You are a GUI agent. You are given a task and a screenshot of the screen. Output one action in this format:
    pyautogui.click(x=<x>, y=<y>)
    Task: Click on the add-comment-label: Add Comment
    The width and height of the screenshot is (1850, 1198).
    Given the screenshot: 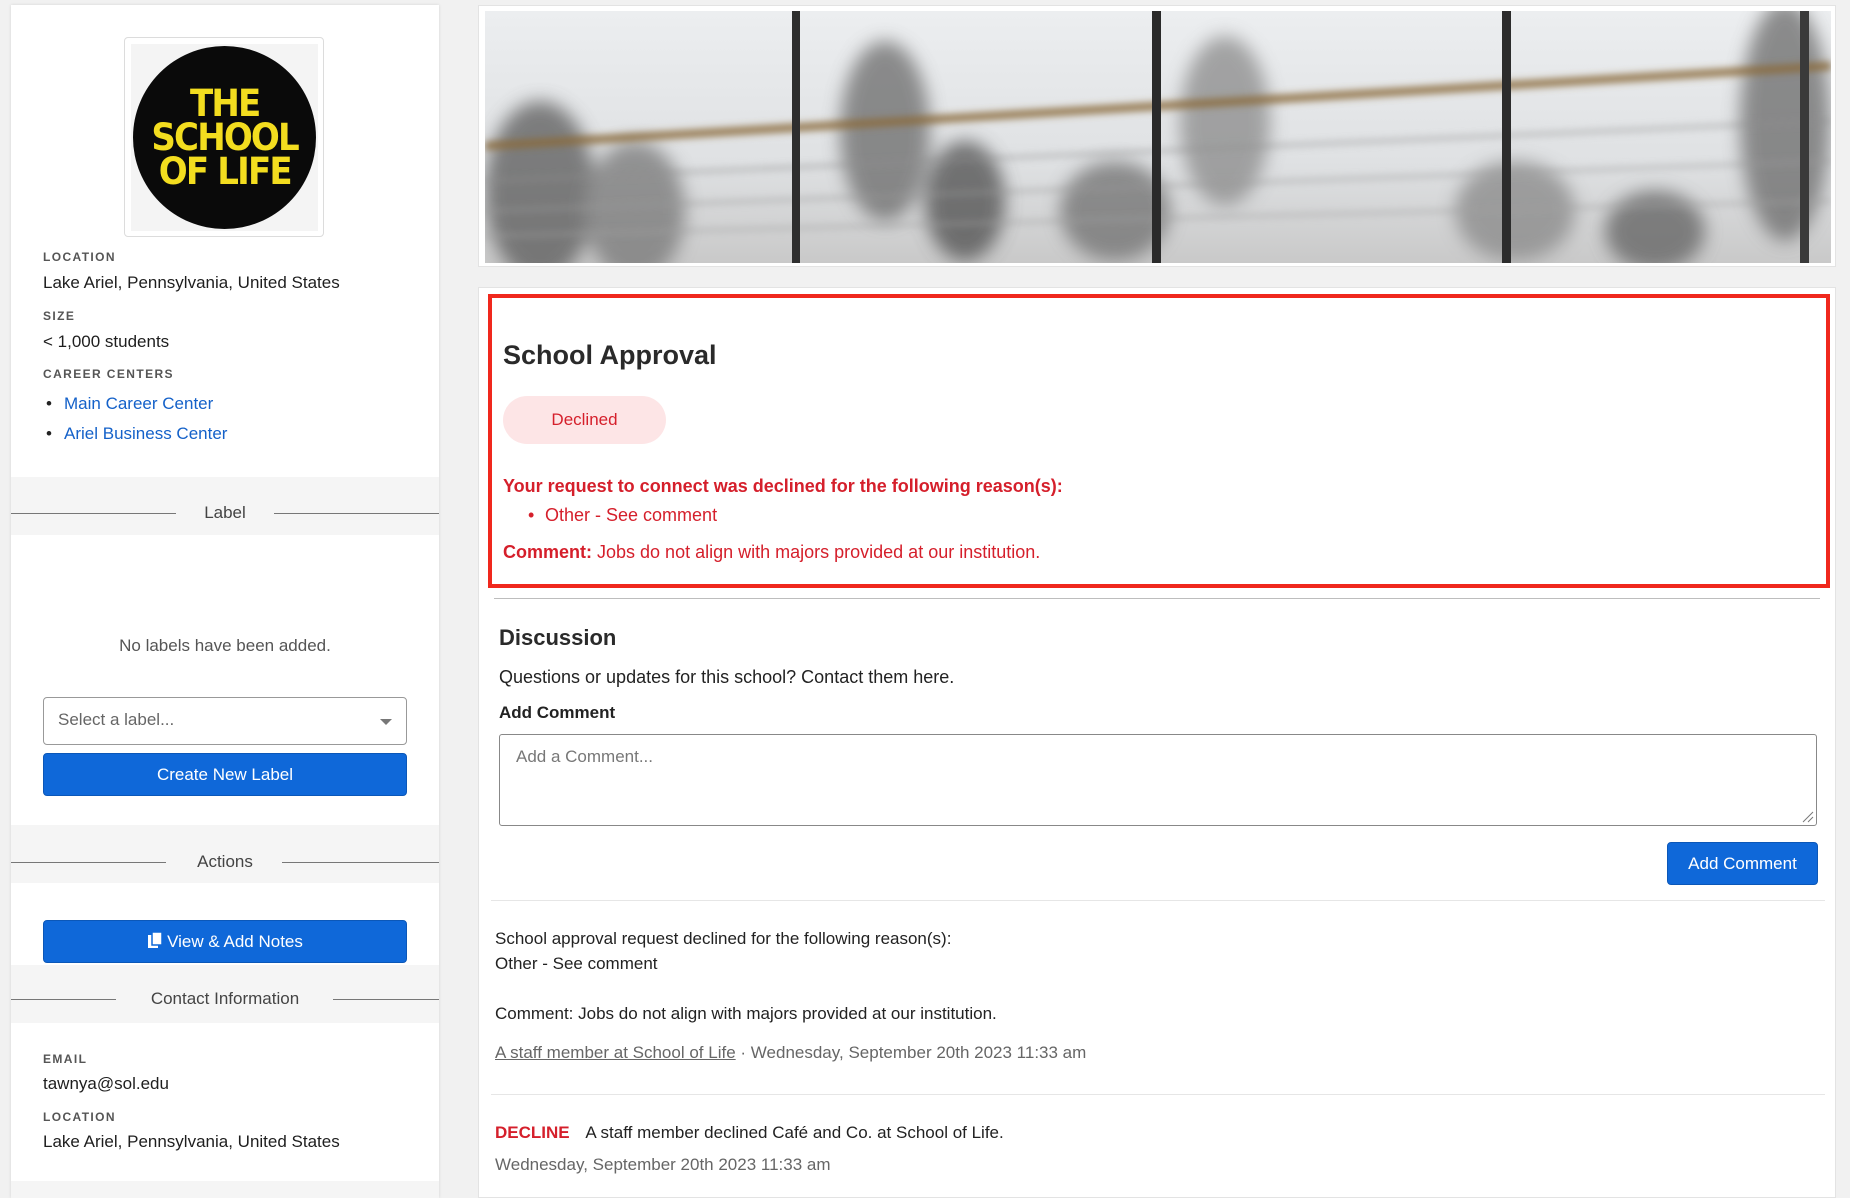 What is the action you would take?
    pyautogui.click(x=557, y=712)
    